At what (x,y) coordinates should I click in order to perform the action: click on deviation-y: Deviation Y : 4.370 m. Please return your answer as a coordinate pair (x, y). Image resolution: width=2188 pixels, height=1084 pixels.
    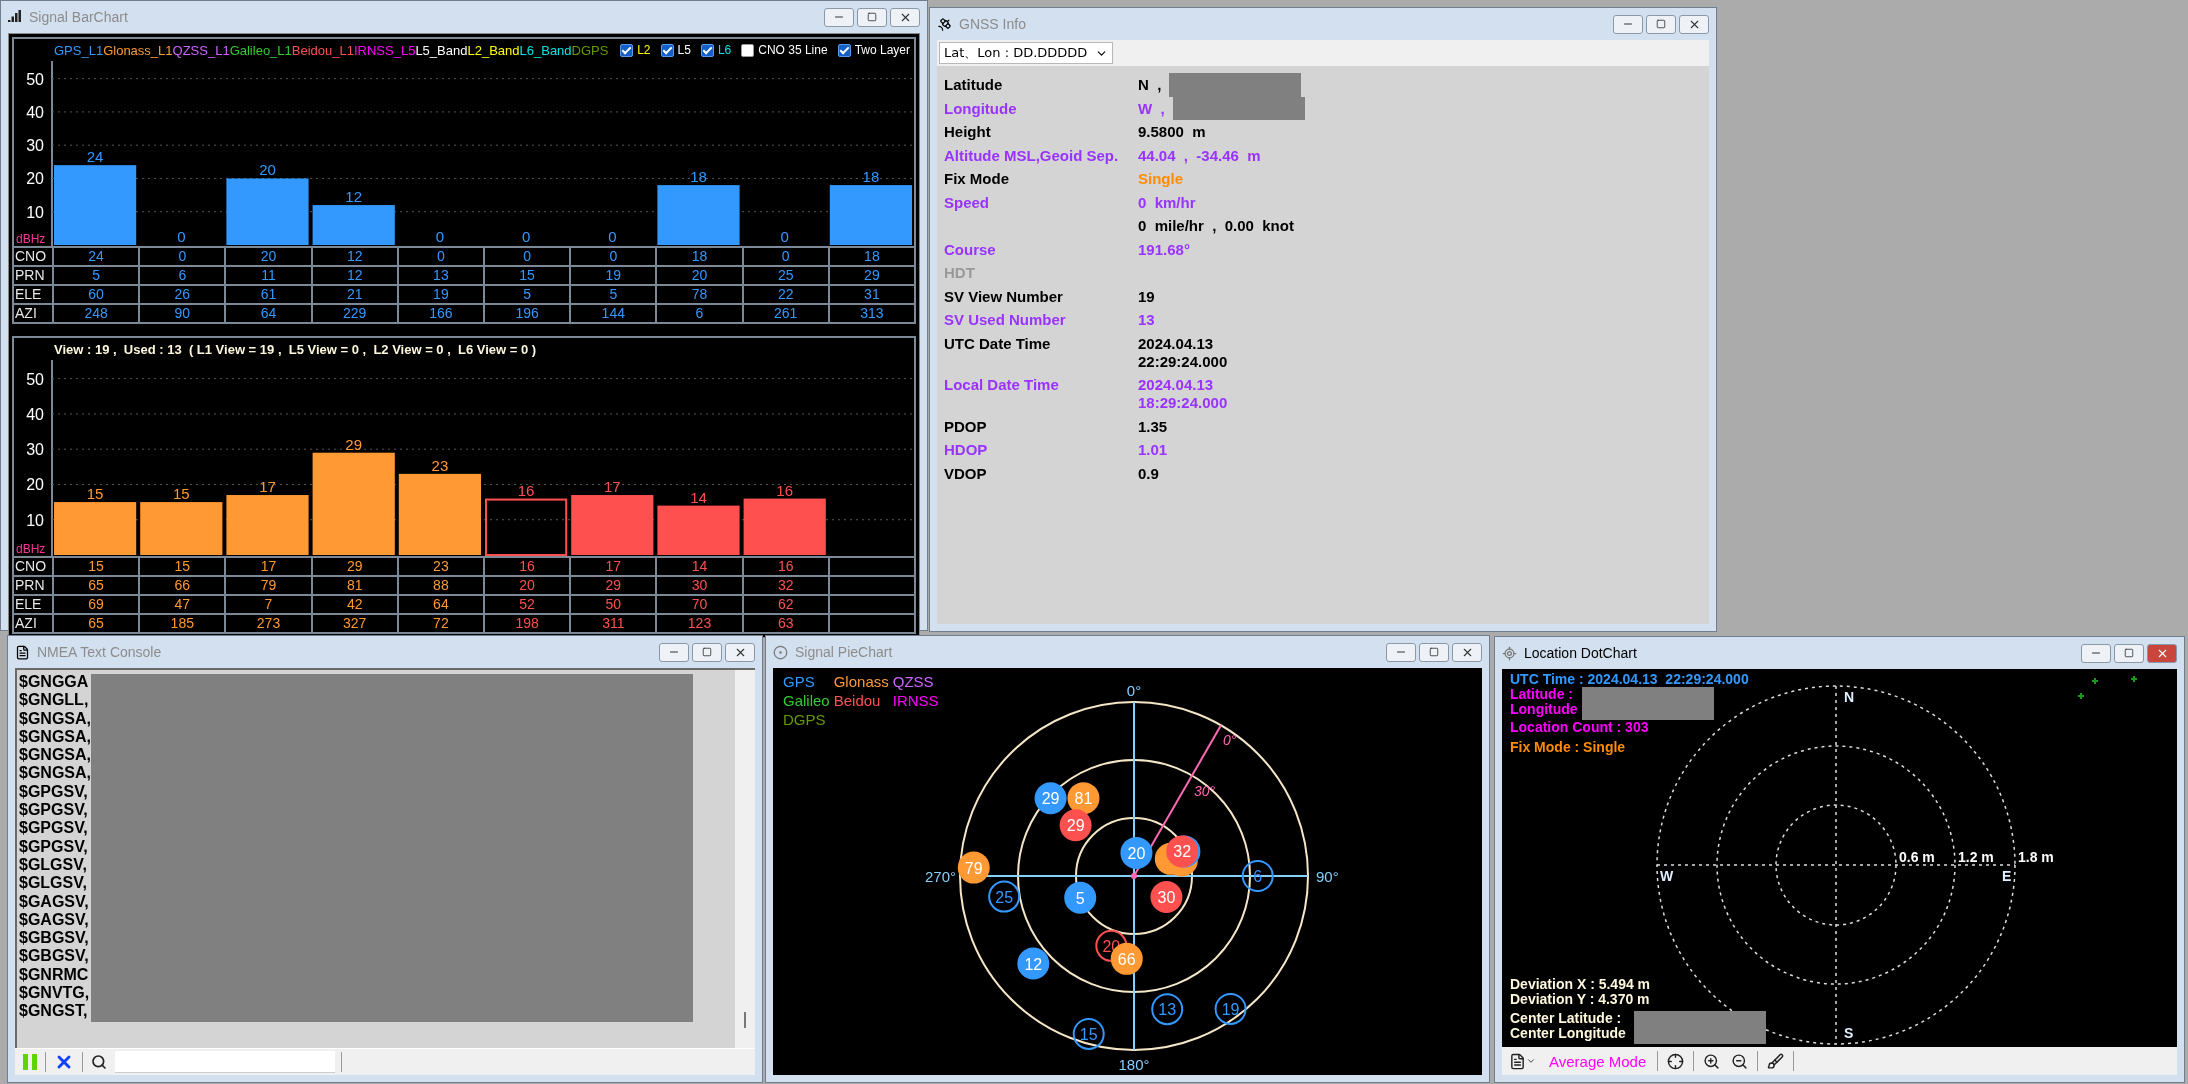
    Looking at the image, I should click on (1580, 999).